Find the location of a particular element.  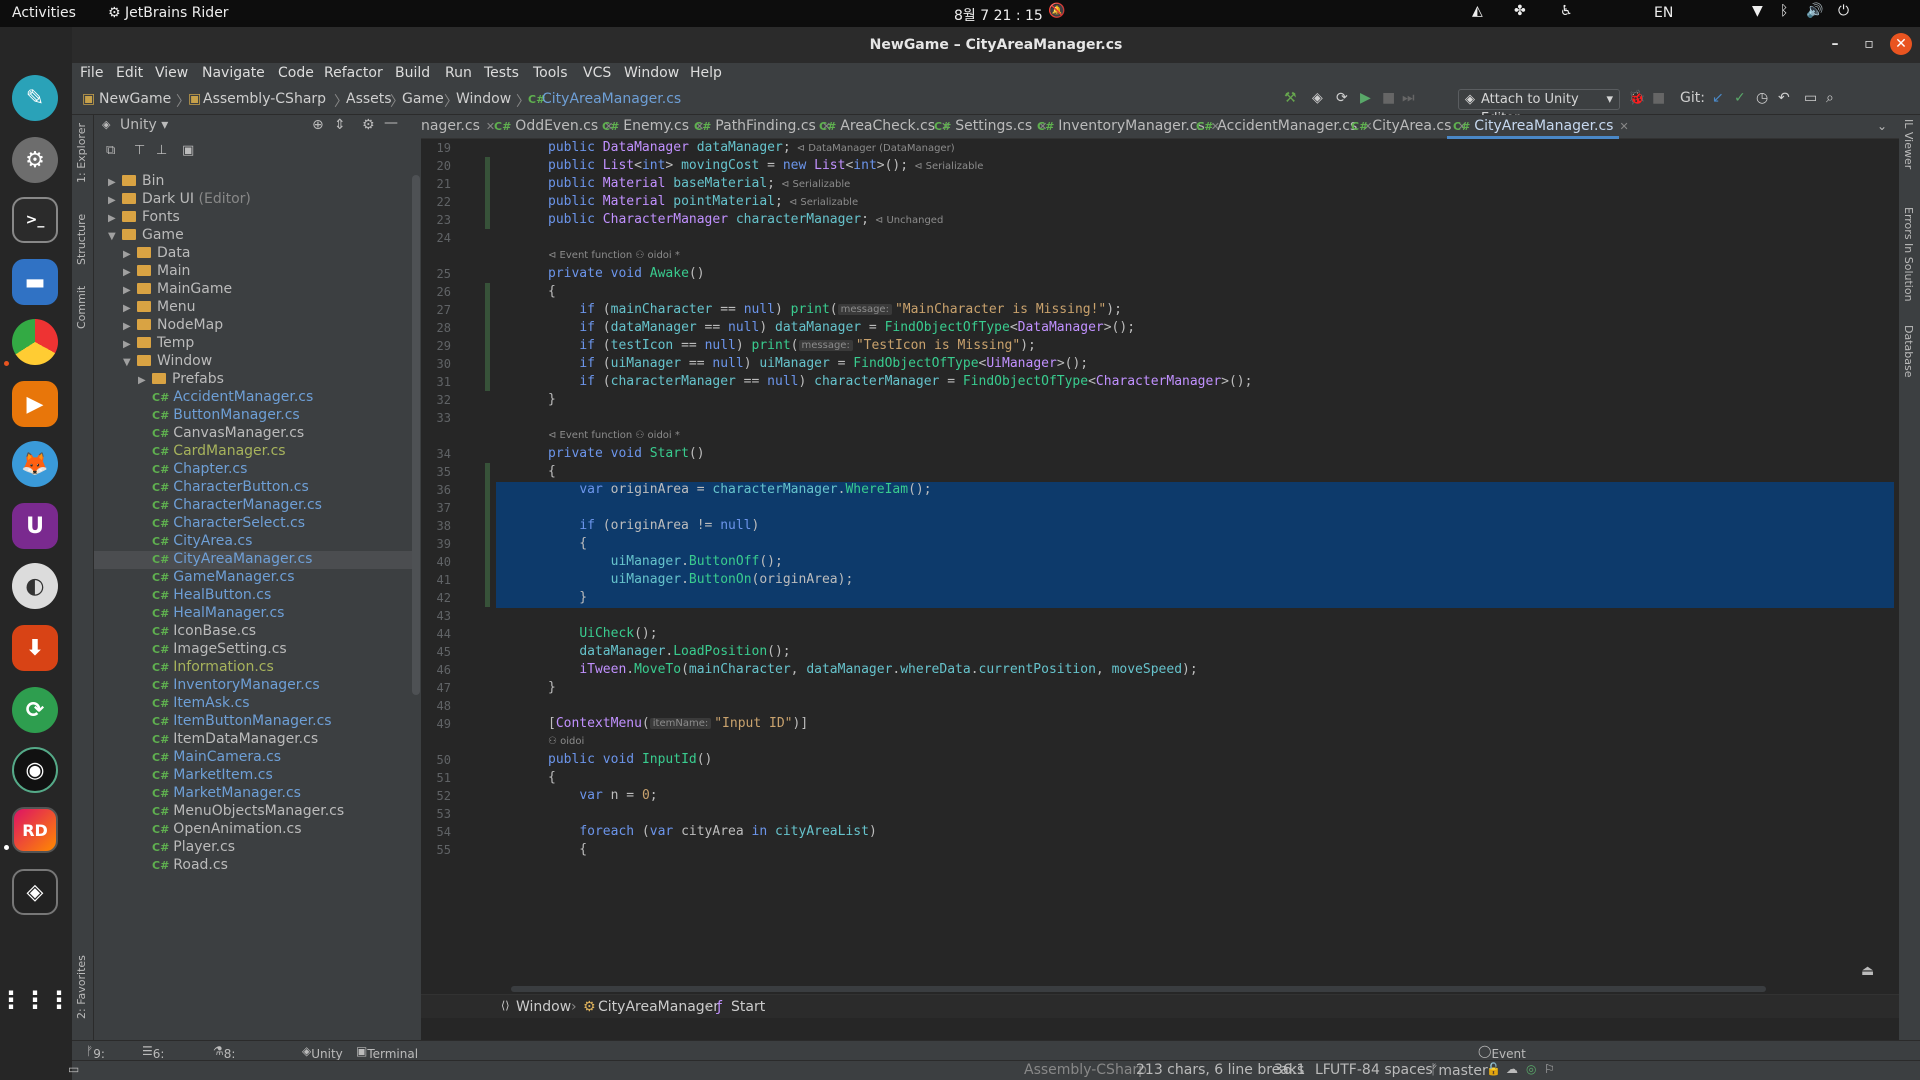

code-line: [ContextMenu(itemName: "Input ID")] is located at coordinates (678, 725).